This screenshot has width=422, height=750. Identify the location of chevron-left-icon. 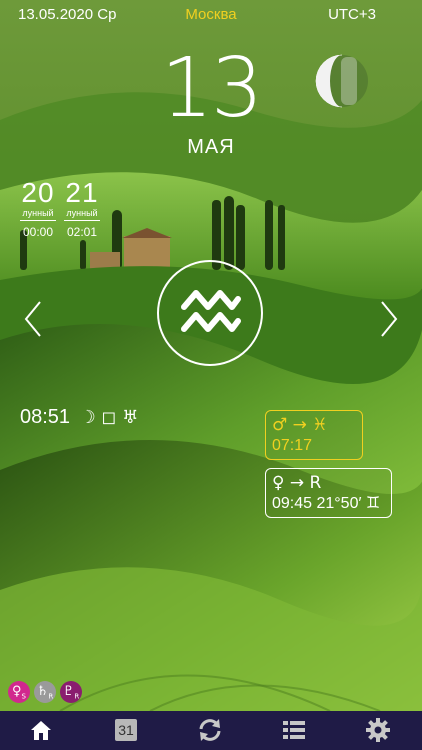
(33, 319).